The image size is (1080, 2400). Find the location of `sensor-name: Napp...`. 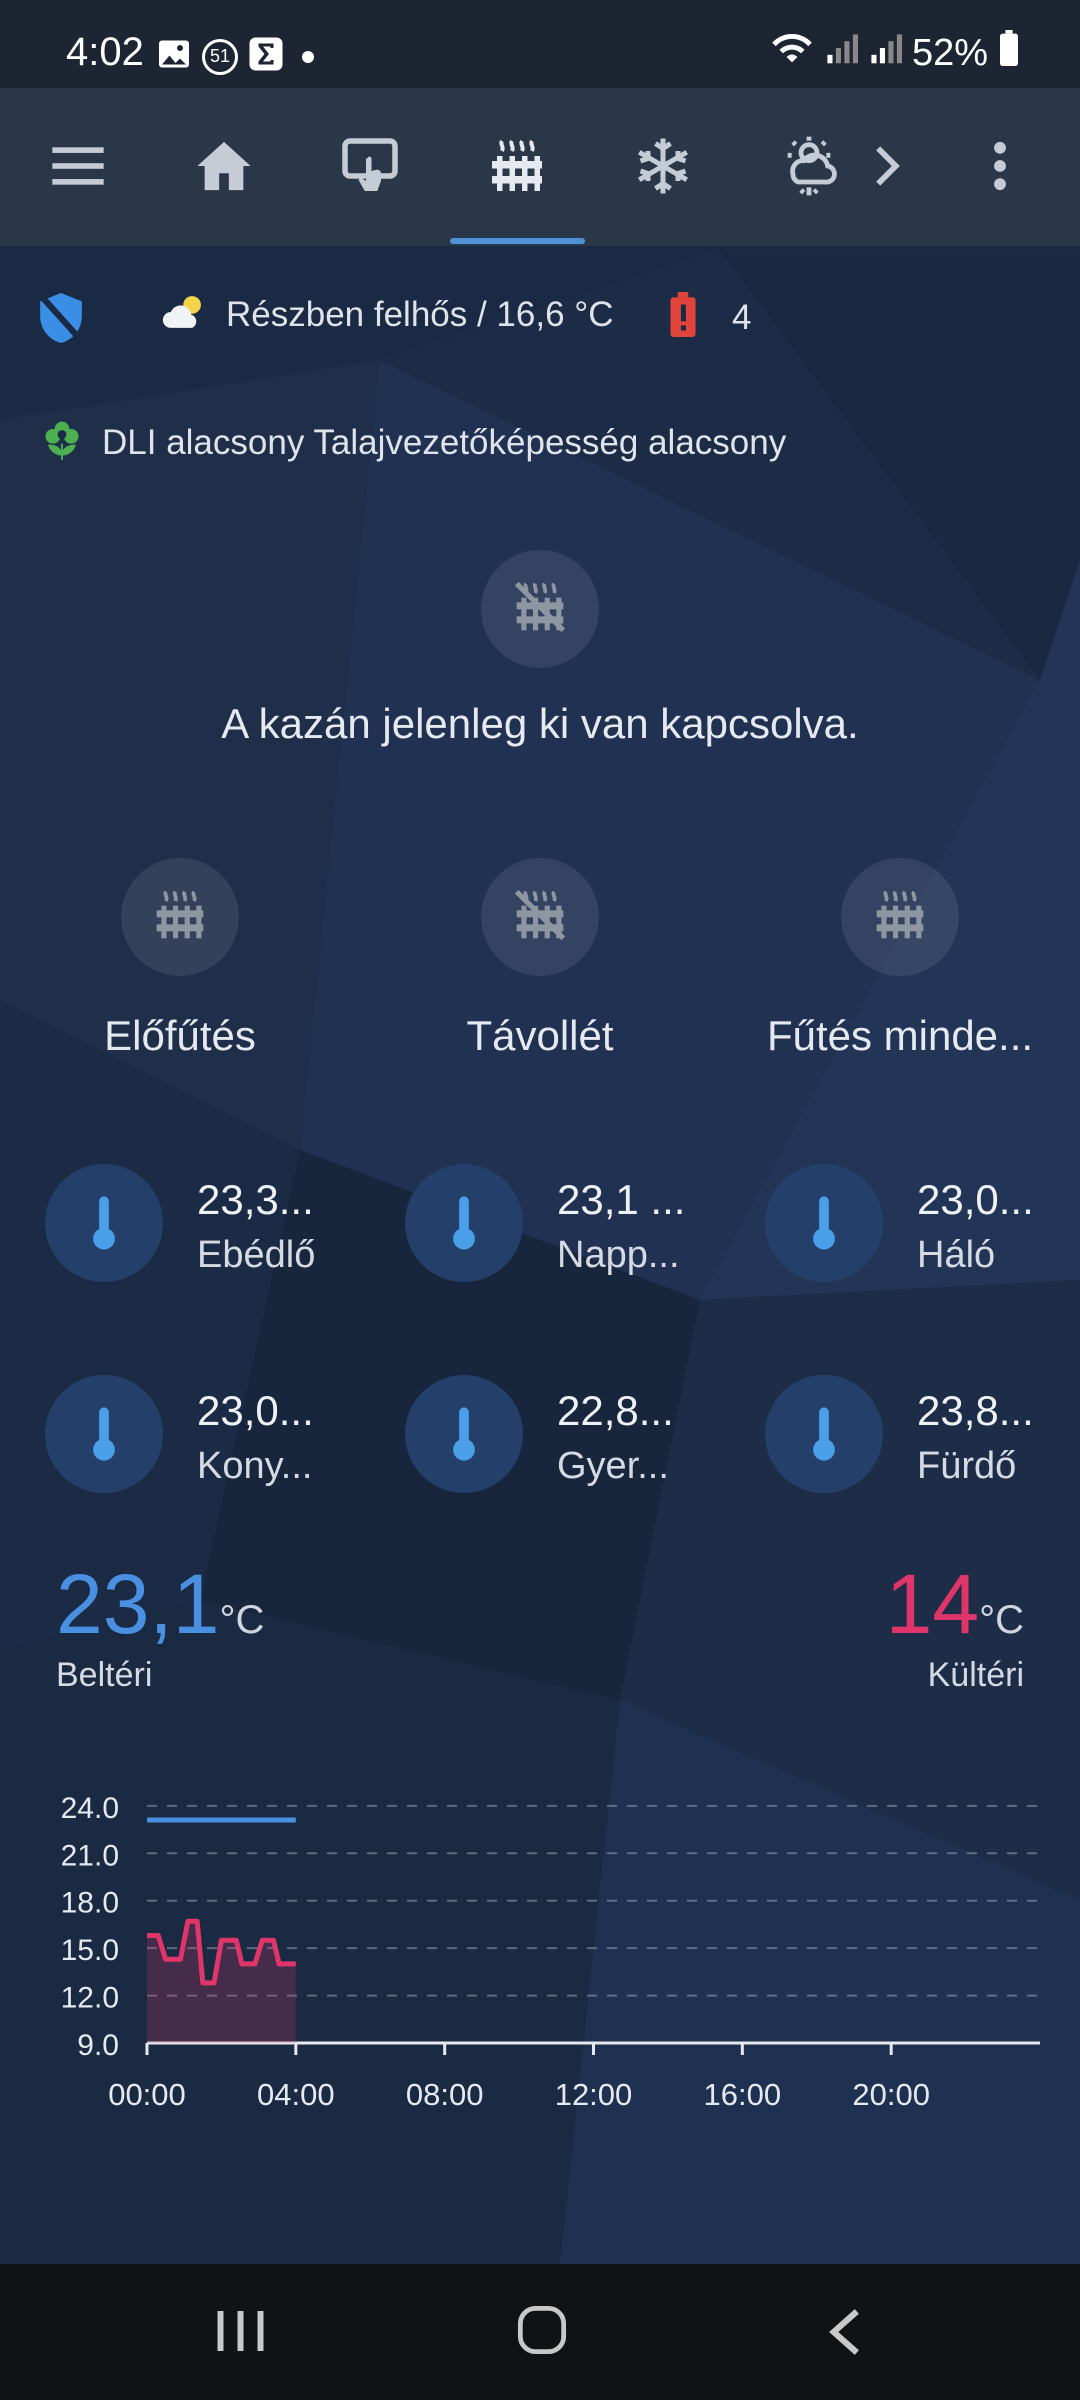

sensor-name: Napp... is located at coordinates (618, 1255).